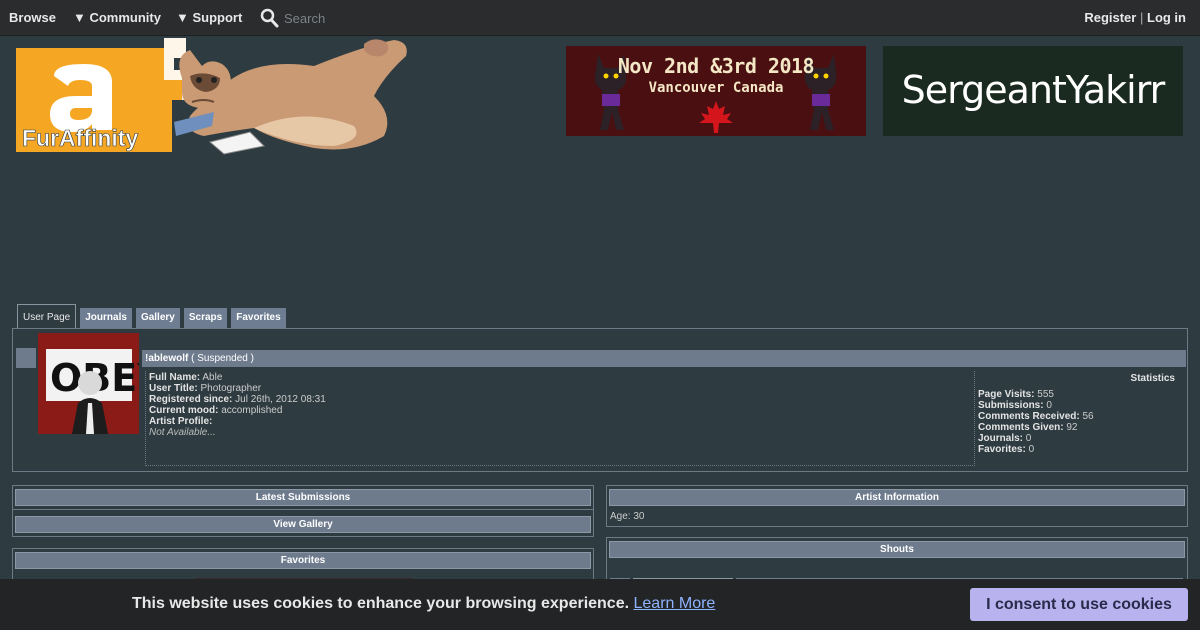  What do you see at coordinates (897, 549) in the screenshot?
I see `shouts-header: Shouts` at bounding box center [897, 549].